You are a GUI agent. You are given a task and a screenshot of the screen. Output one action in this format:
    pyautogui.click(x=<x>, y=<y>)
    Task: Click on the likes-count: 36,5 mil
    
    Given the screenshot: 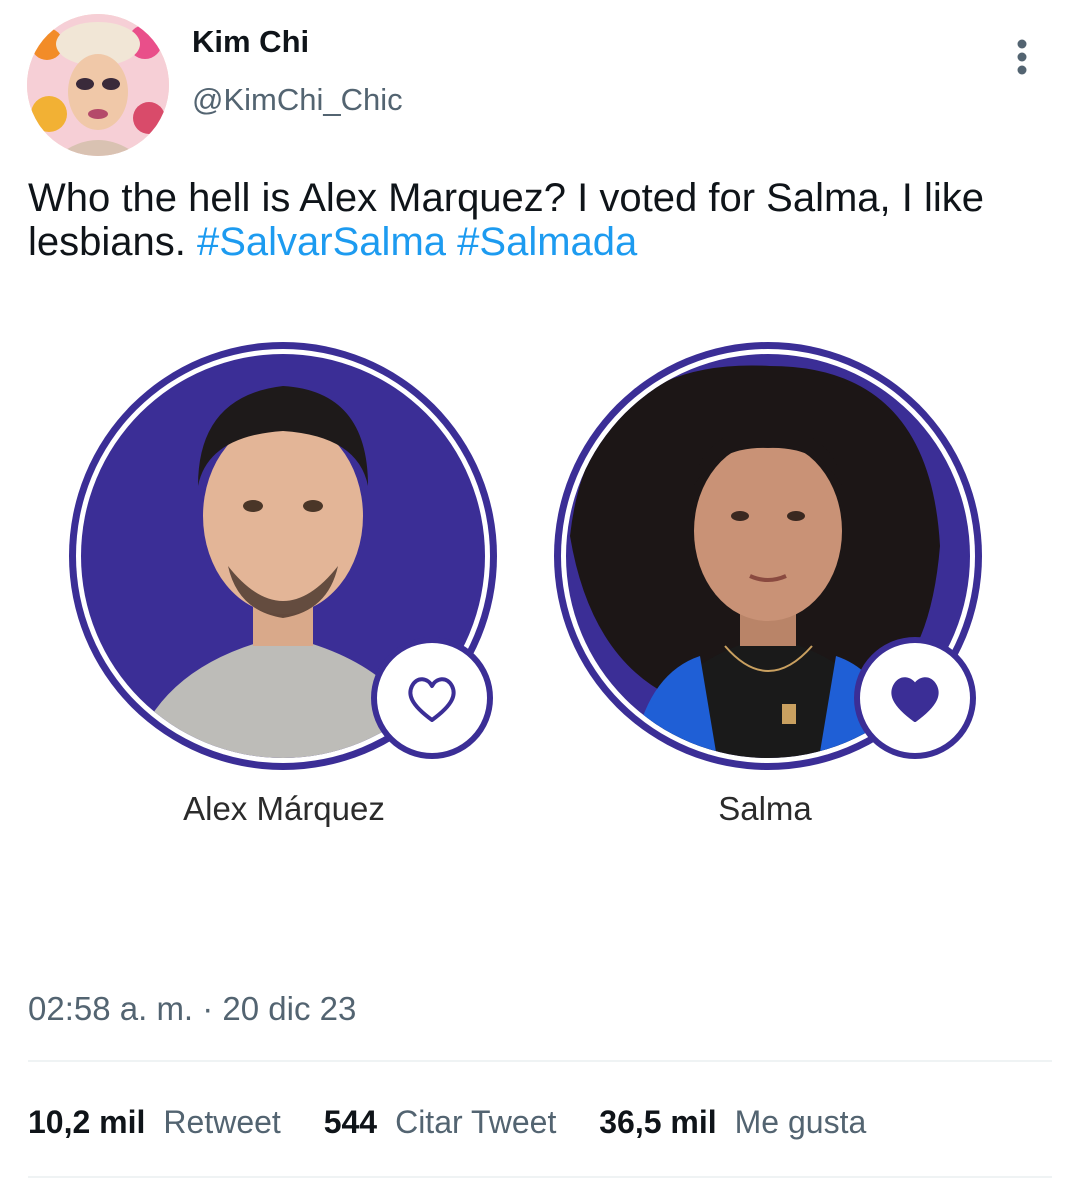 What is the action you would take?
    pyautogui.click(x=658, y=1122)
    